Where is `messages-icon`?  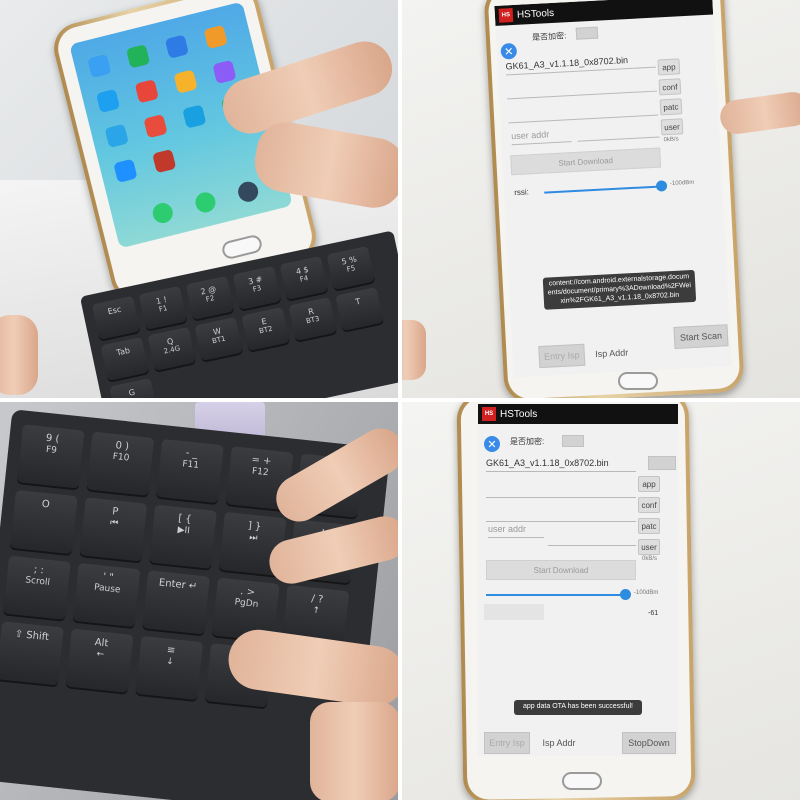
messages-icon is located at coordinates (205, 202).